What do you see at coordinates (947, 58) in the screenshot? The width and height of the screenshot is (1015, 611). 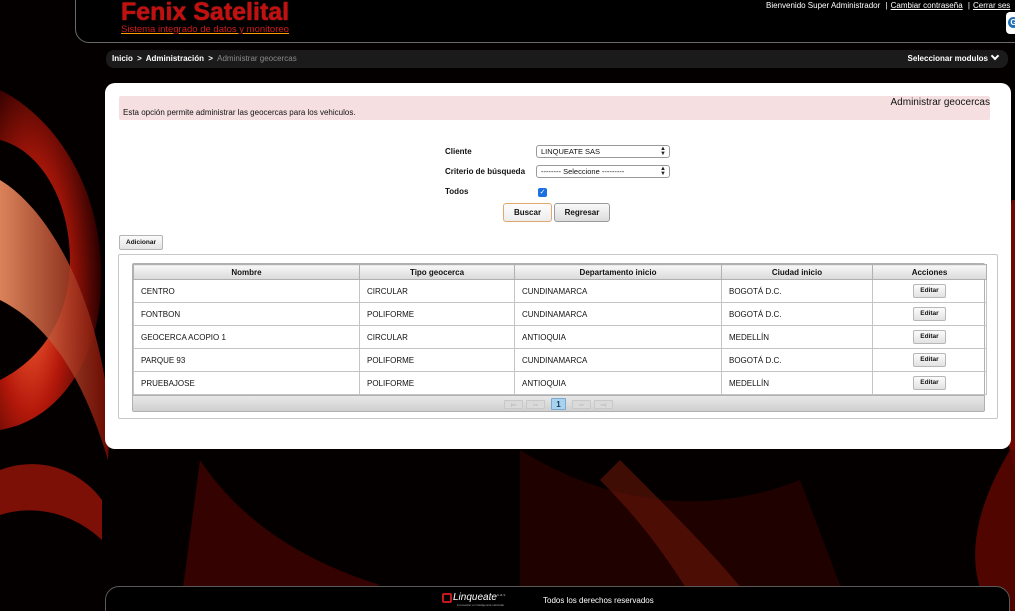 I see `module-select-label: Seleccionar modulos` at bounding box center [947, 58].